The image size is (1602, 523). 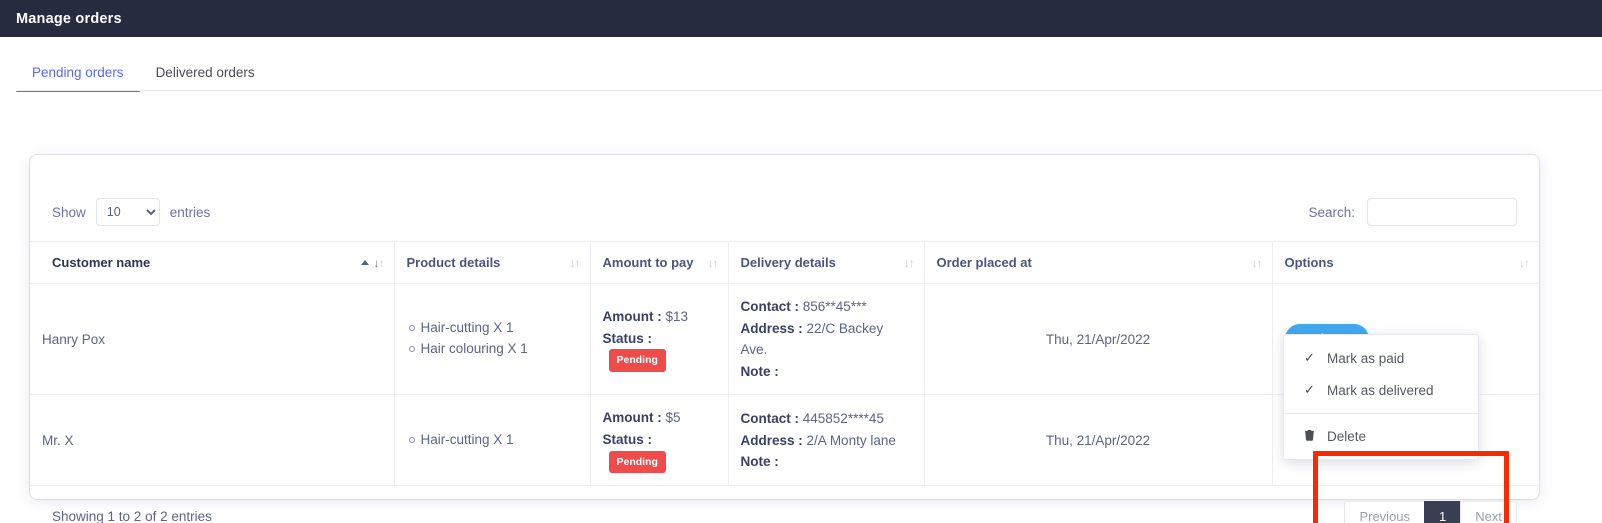 What do you see at coordinates (127, 212) in the screenshot?
I see `page-length-select: 10 25 50 100` at bounding box center [127, 212].